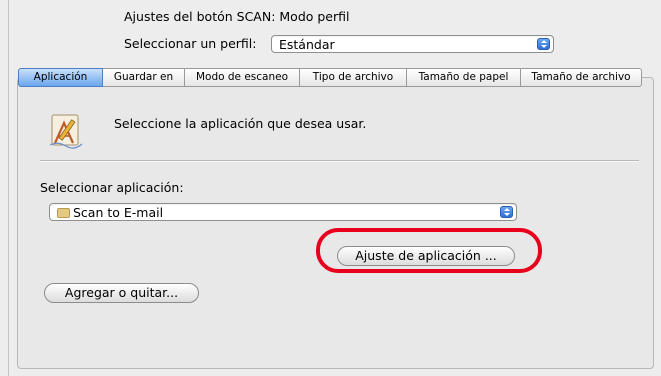  What do you see at coordinates (190, 43) in the screenshot?
I see `profile-label: Seleccionar un perfil:` at bounding box center [190, 43].